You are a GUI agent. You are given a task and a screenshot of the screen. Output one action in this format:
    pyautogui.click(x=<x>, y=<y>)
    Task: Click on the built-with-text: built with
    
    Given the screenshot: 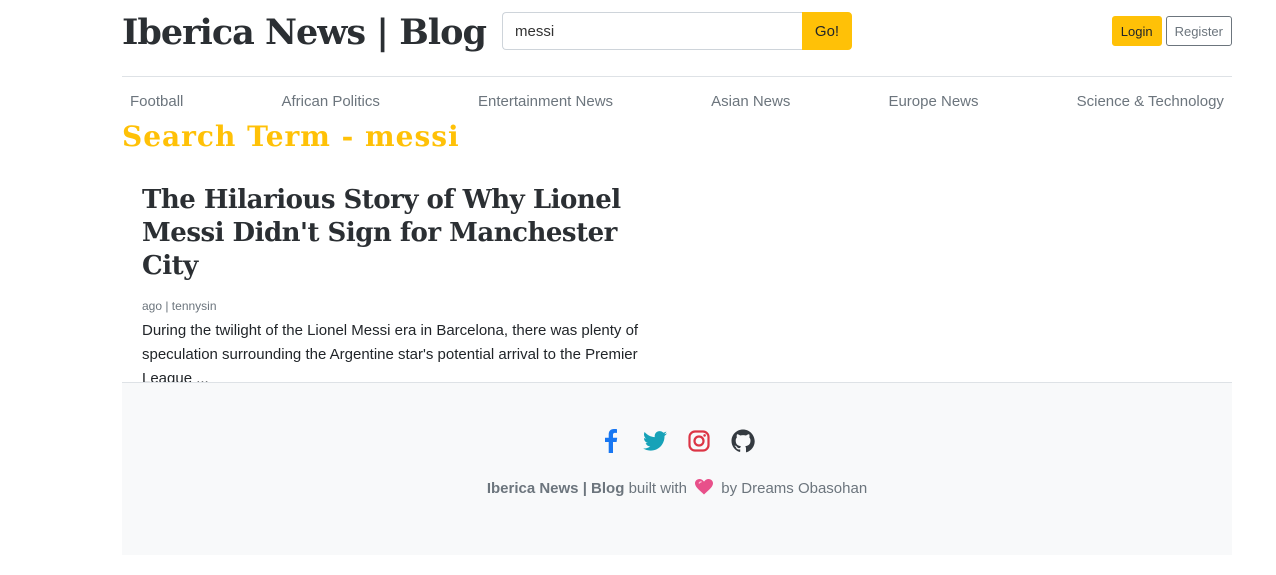 What is the action you would take?
    pyautogui.click(x=657, y=488)
    